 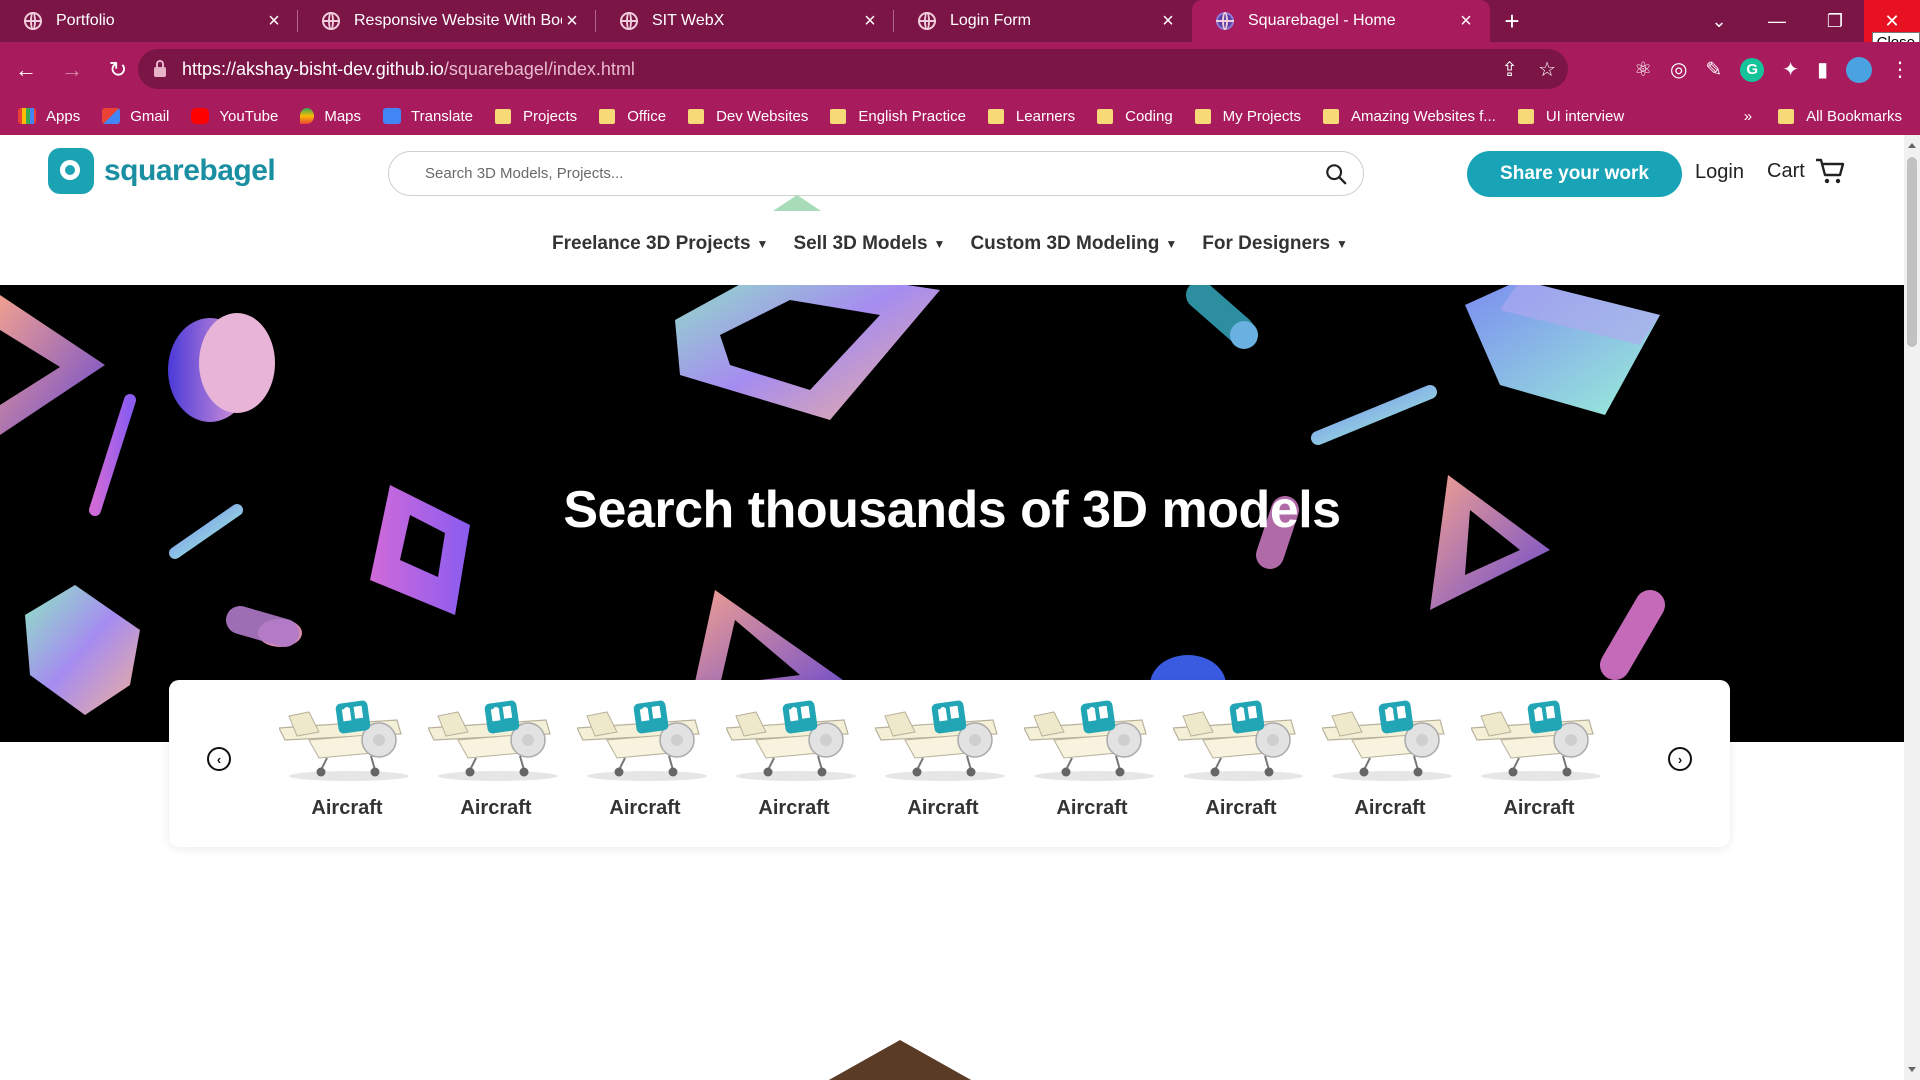 I want to click on grammarly-icon: G, so click(x=1752, y=69).